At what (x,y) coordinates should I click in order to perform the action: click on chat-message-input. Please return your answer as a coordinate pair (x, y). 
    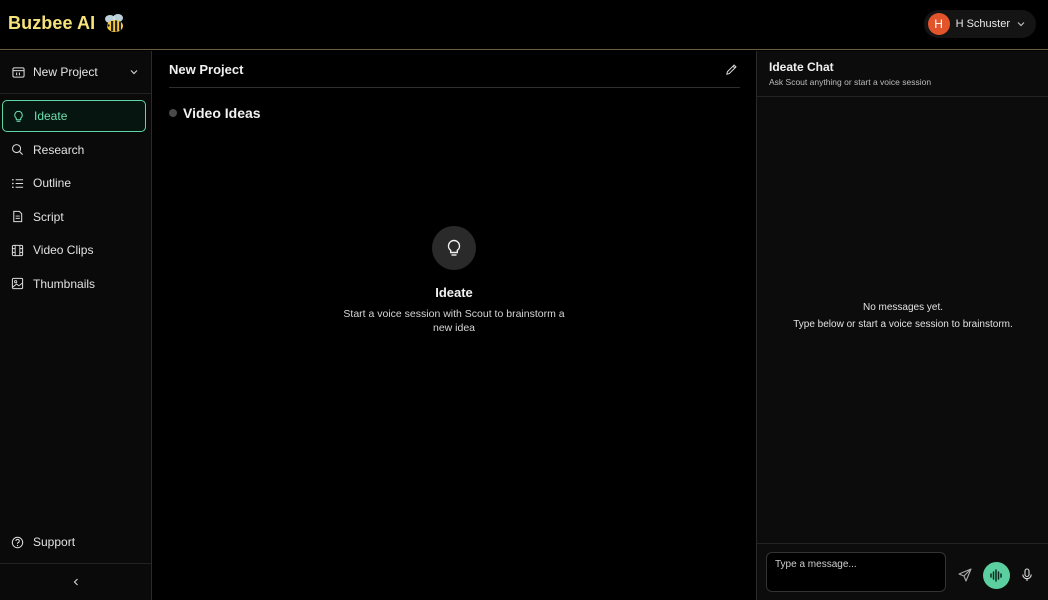
    Looking at the image, I should click on (856, 572).